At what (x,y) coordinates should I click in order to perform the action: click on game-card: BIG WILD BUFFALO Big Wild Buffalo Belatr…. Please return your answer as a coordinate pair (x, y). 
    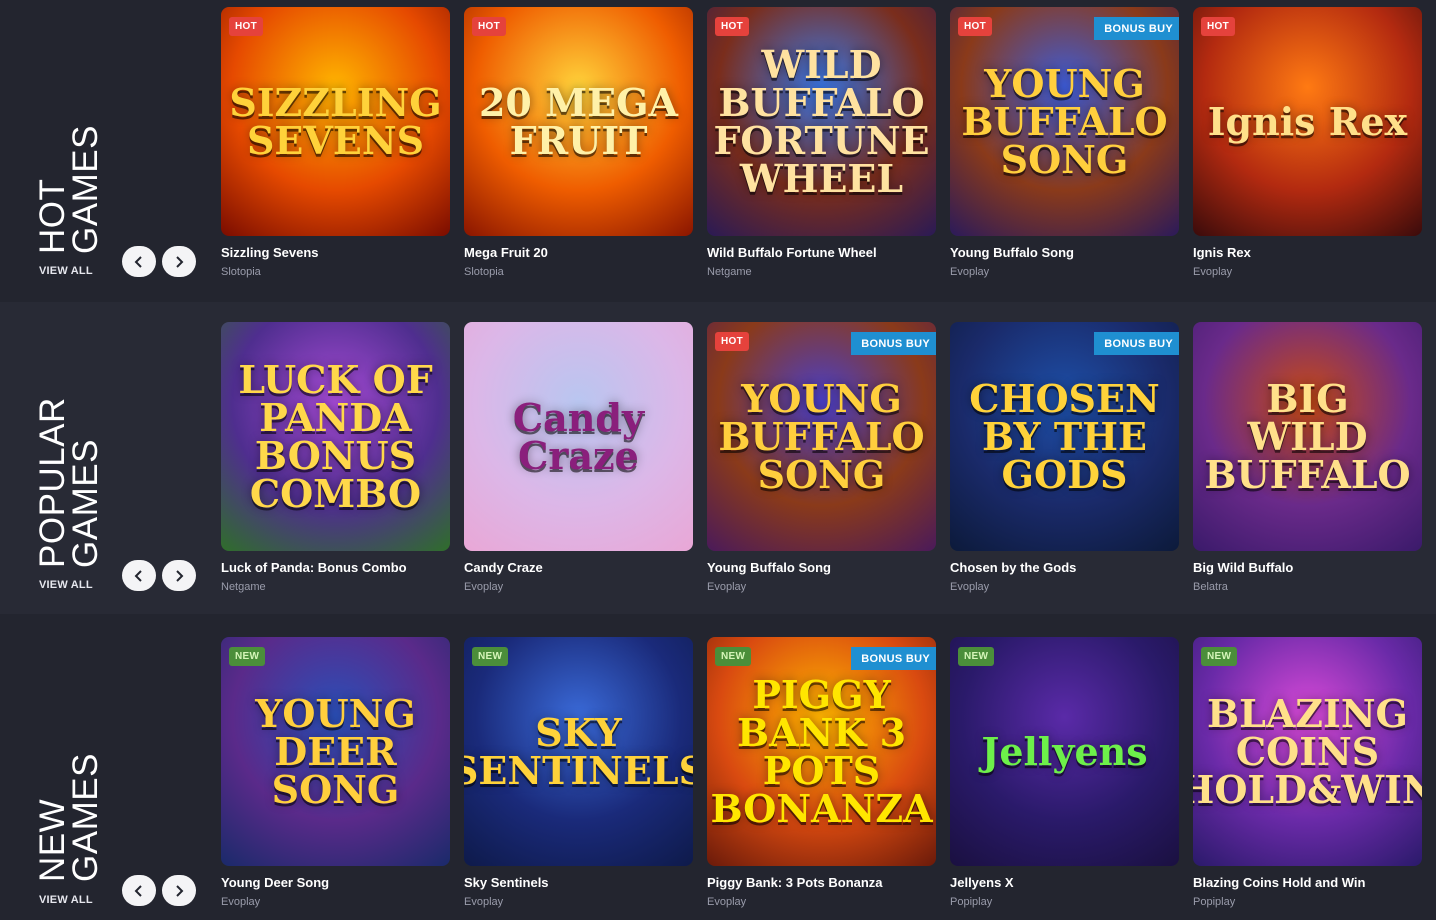
    Looking at the image, I should click on (1307, 457).